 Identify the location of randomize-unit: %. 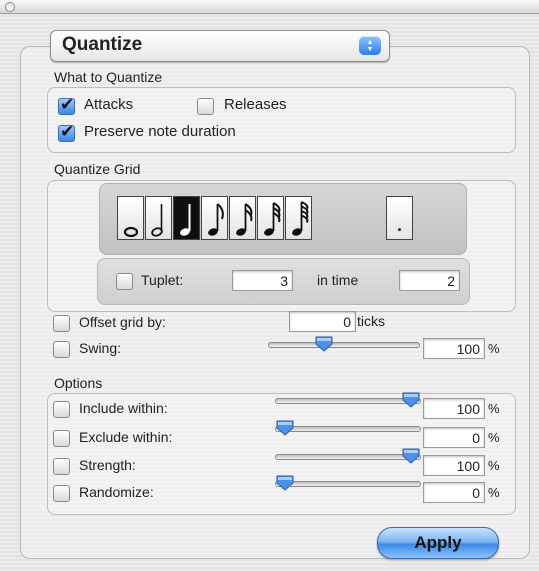
(494, 492).